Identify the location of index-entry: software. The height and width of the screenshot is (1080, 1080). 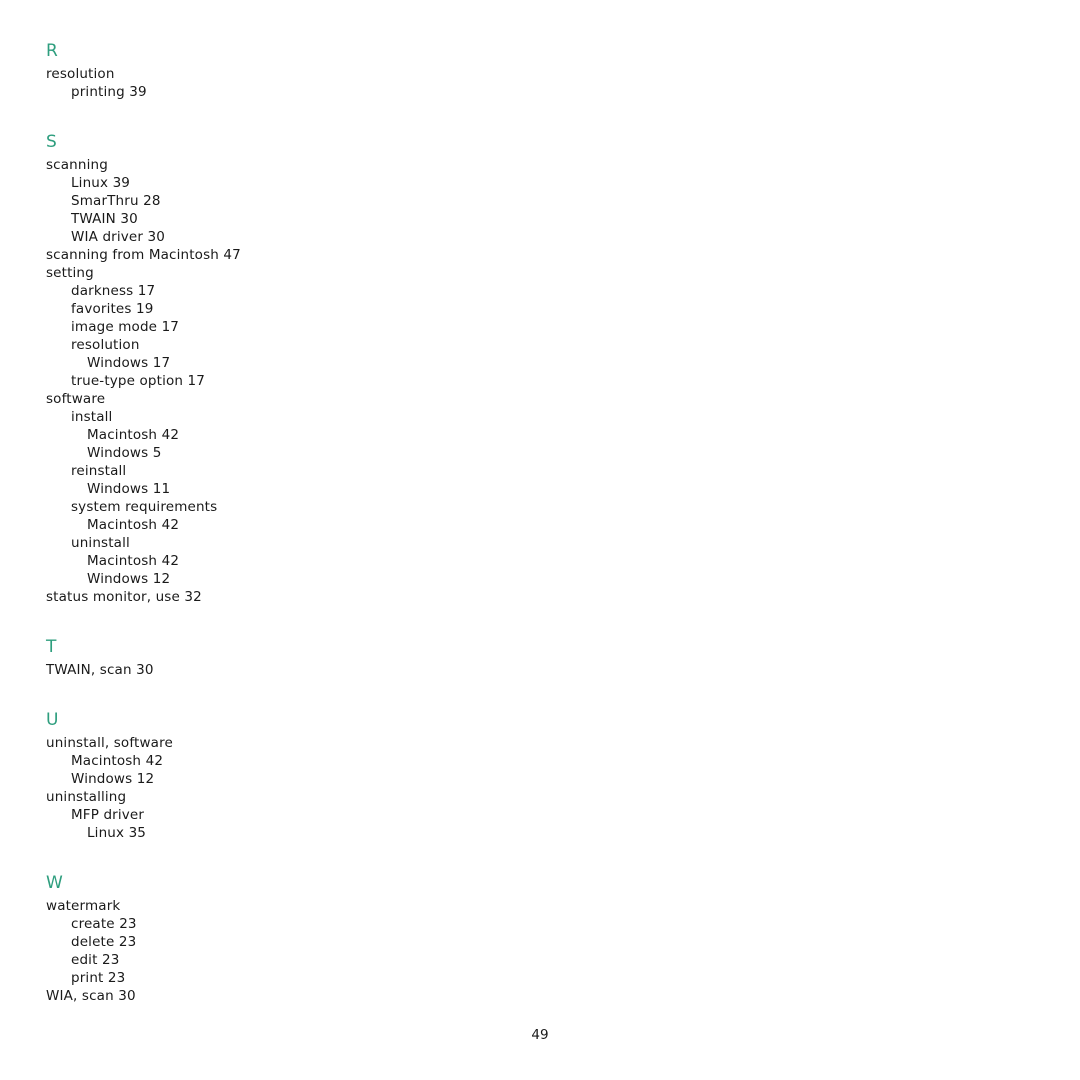
(76, 399).